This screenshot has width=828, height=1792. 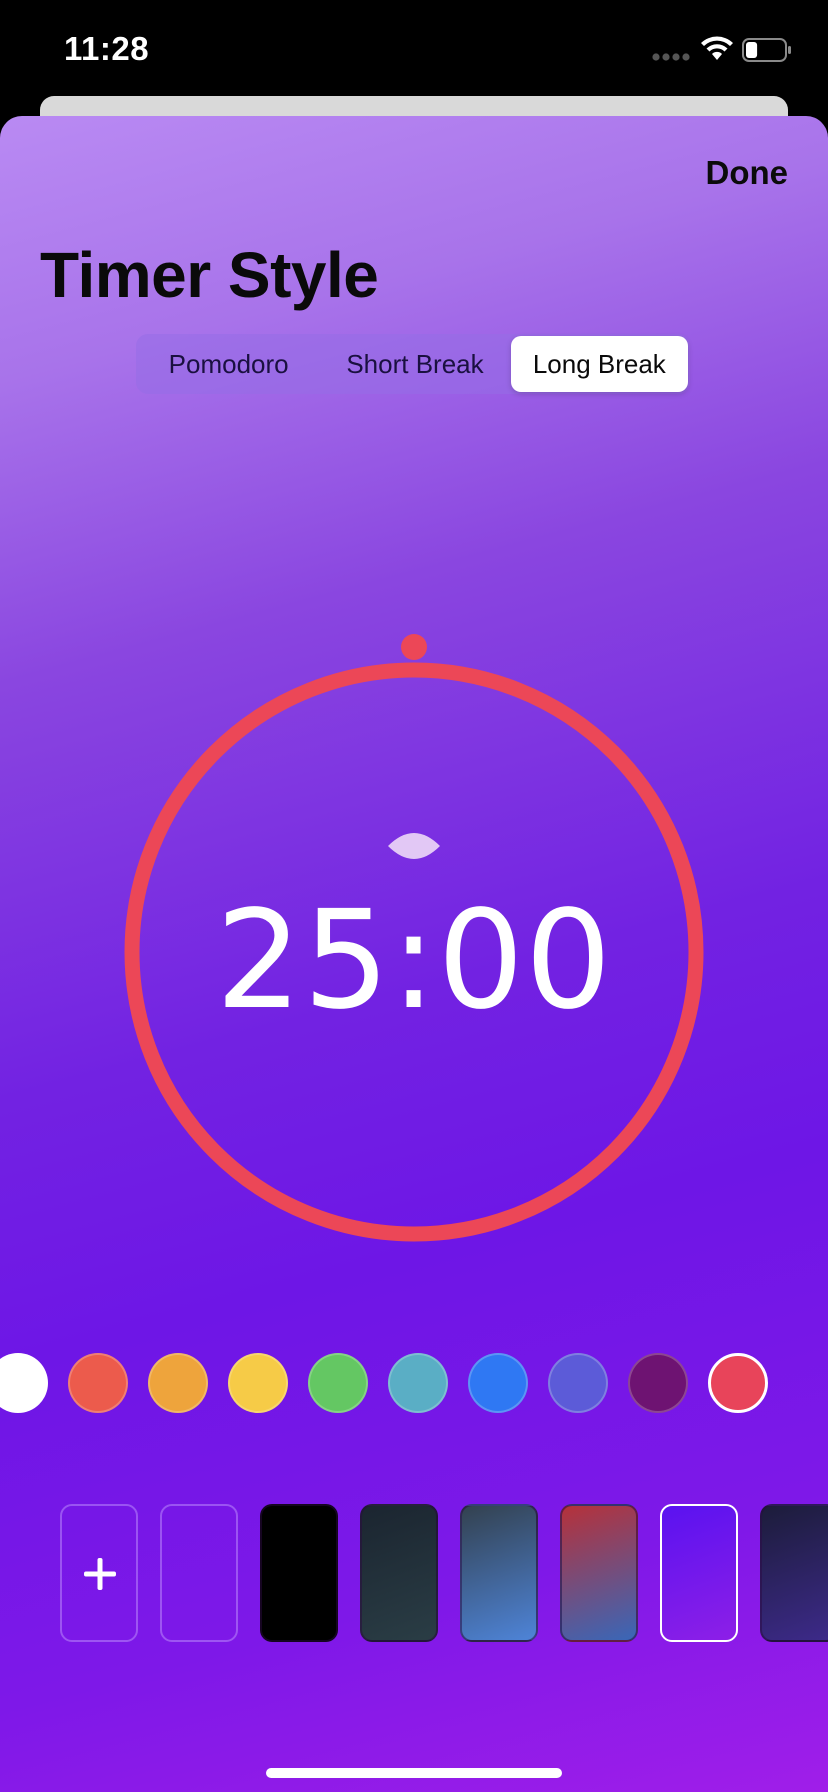 I want to click on status-bar: 11:28, so click(x=414, y=50).